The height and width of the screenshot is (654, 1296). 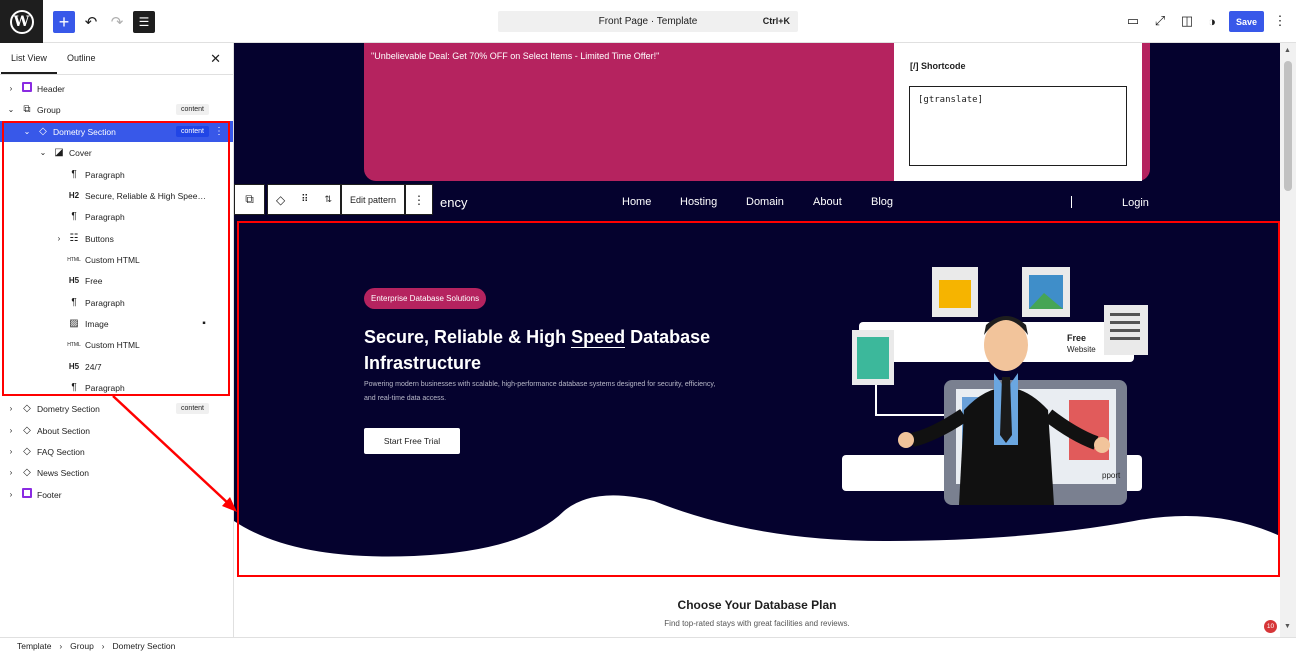 I want to click on scroll-up-icon: ▲, so click(x=1287, y=50).